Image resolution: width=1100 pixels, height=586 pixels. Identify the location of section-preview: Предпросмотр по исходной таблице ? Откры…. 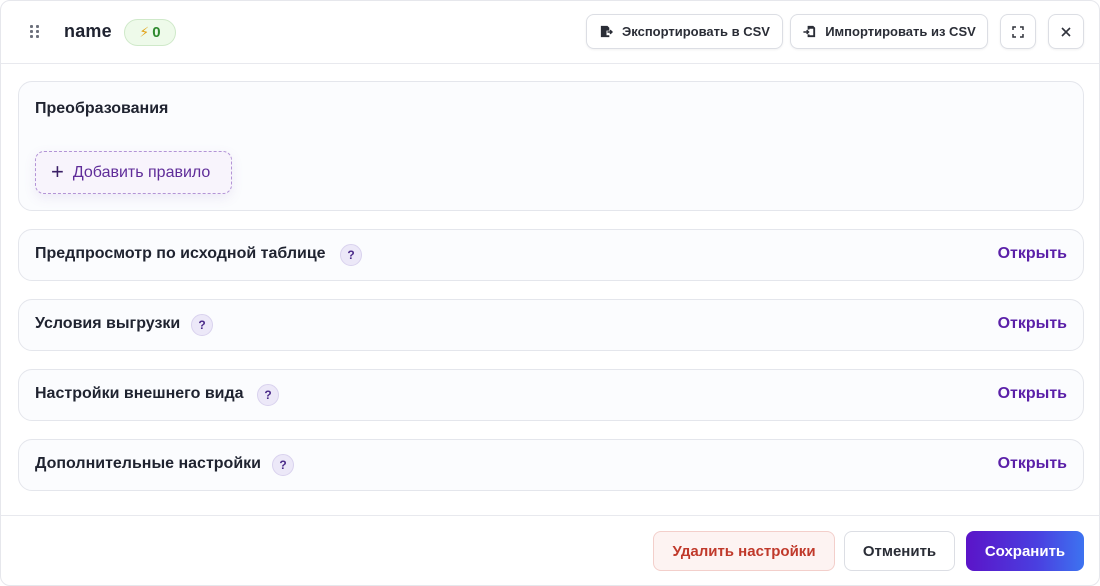
(551, 255).